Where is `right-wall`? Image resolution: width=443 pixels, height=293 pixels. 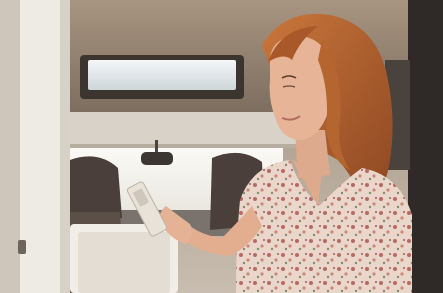
right-wall is located at coordinates (425, 146).